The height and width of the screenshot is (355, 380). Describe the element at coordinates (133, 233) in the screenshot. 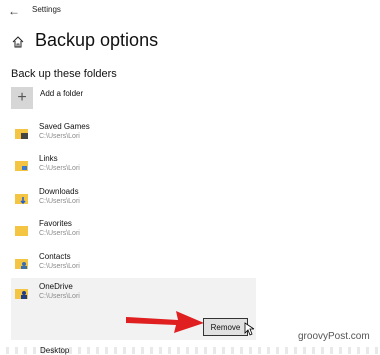

I see `folder-item-favorites: Favorites C:\Users\Lori` at that location.